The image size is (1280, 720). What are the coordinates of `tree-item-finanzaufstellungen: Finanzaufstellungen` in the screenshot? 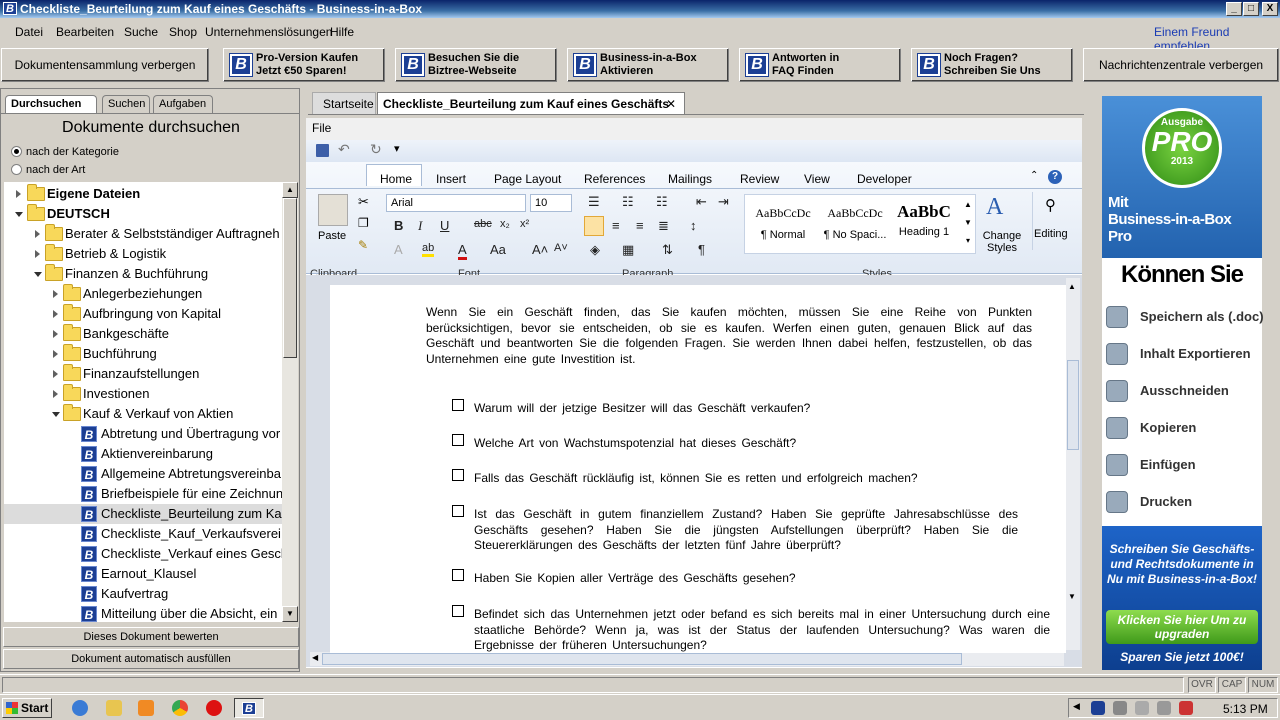 It's located at (143, 374).